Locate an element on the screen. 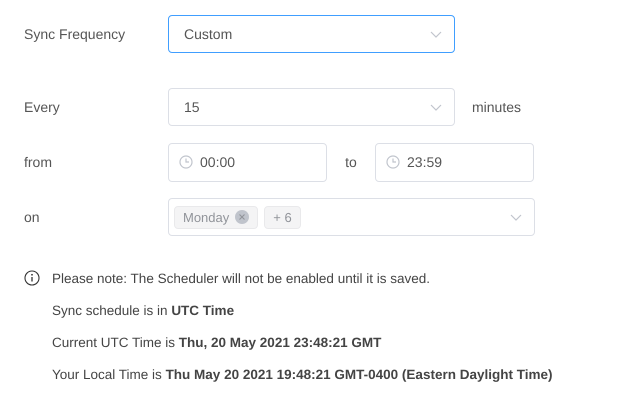  end-time-field: 23:59 is located at coordinates (454, 162).